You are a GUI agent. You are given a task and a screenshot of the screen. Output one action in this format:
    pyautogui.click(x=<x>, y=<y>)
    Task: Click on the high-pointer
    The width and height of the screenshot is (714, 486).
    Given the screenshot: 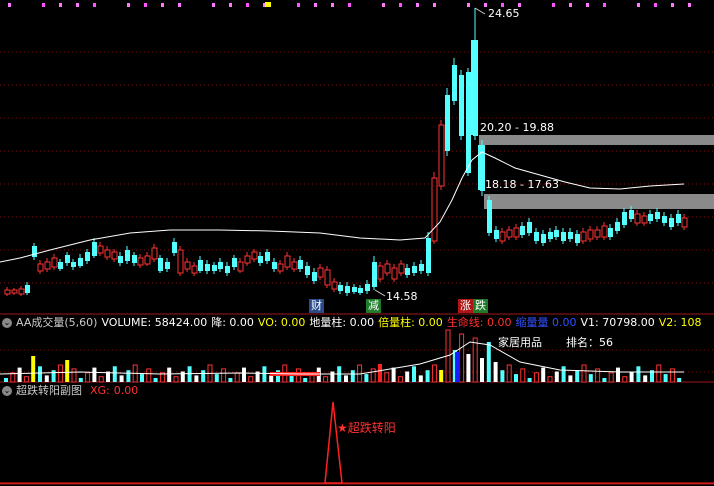 What is the action you would take?
    pyautogui.click(x=480, y=11)
    